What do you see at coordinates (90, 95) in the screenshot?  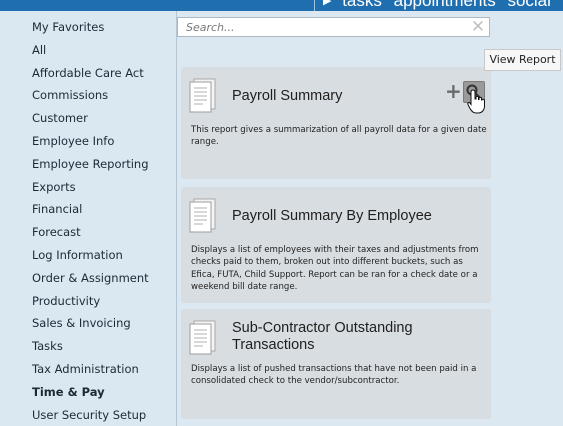 I see `sidebar-item-commissions: Commissions` at bounding box center [90, 95].